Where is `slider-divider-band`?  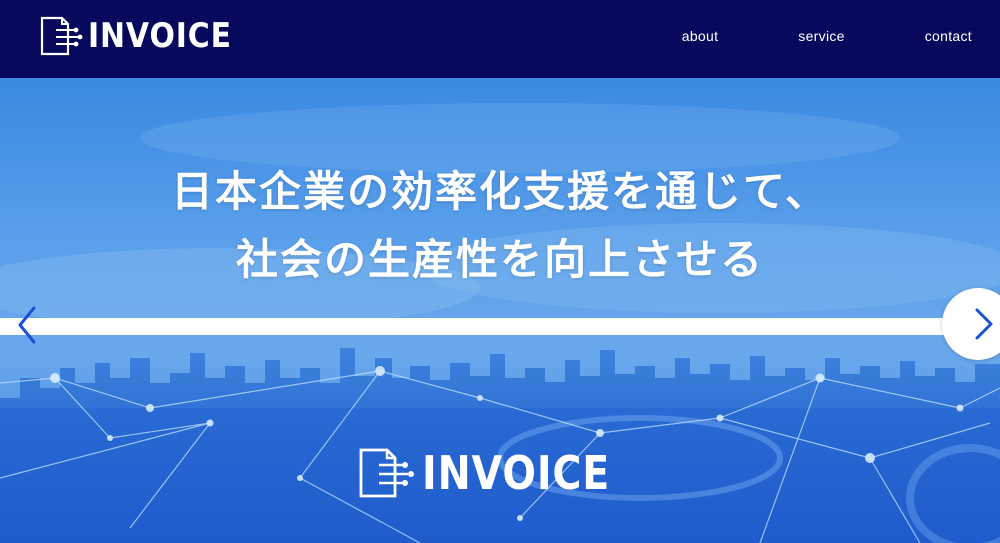 slider-divider-band is located at coordinates (500, 326).